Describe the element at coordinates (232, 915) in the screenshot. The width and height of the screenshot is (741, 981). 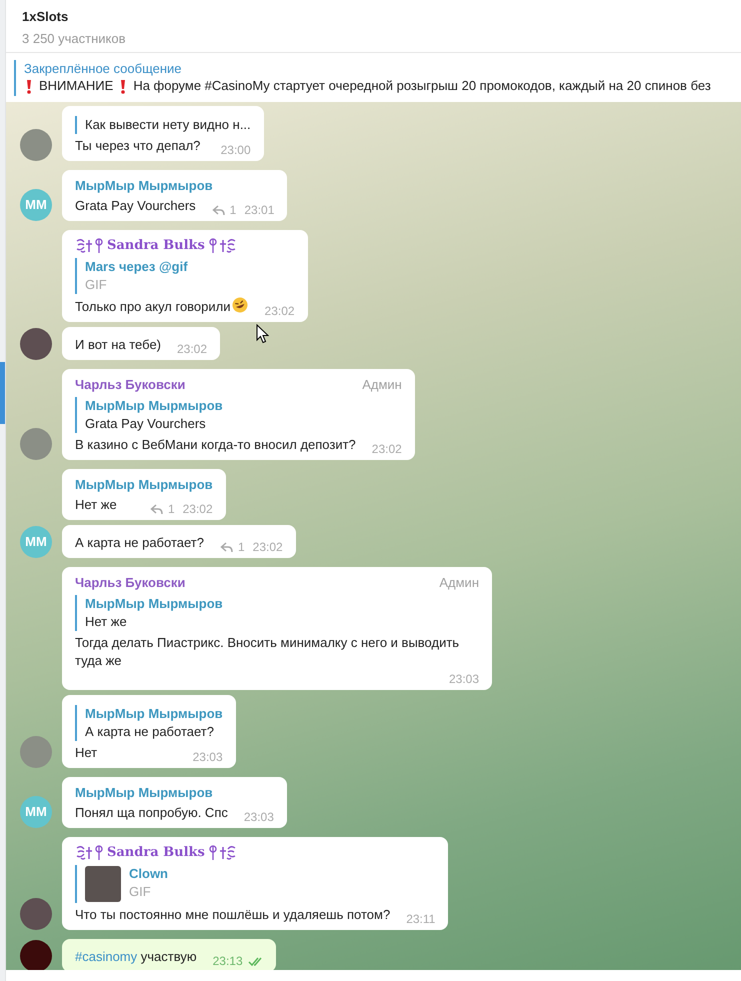
I see `message-text: Что ты постоянно мне пошлёшь и удаляешь потом?` at that location.